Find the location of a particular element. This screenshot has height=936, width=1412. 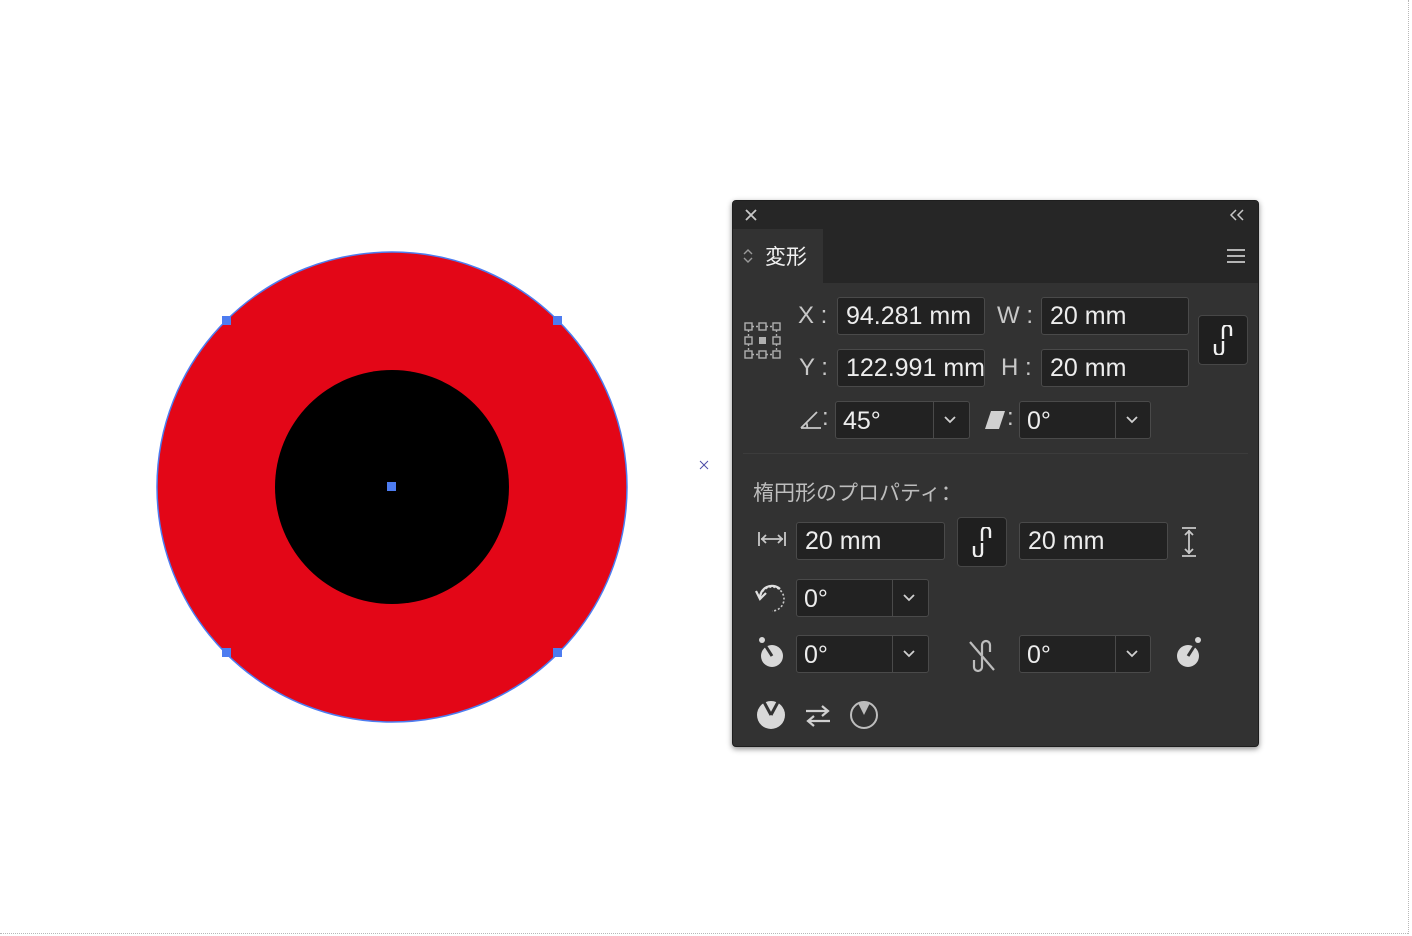

rotate-angle-value: 45° is located at coordinates (862, 421).